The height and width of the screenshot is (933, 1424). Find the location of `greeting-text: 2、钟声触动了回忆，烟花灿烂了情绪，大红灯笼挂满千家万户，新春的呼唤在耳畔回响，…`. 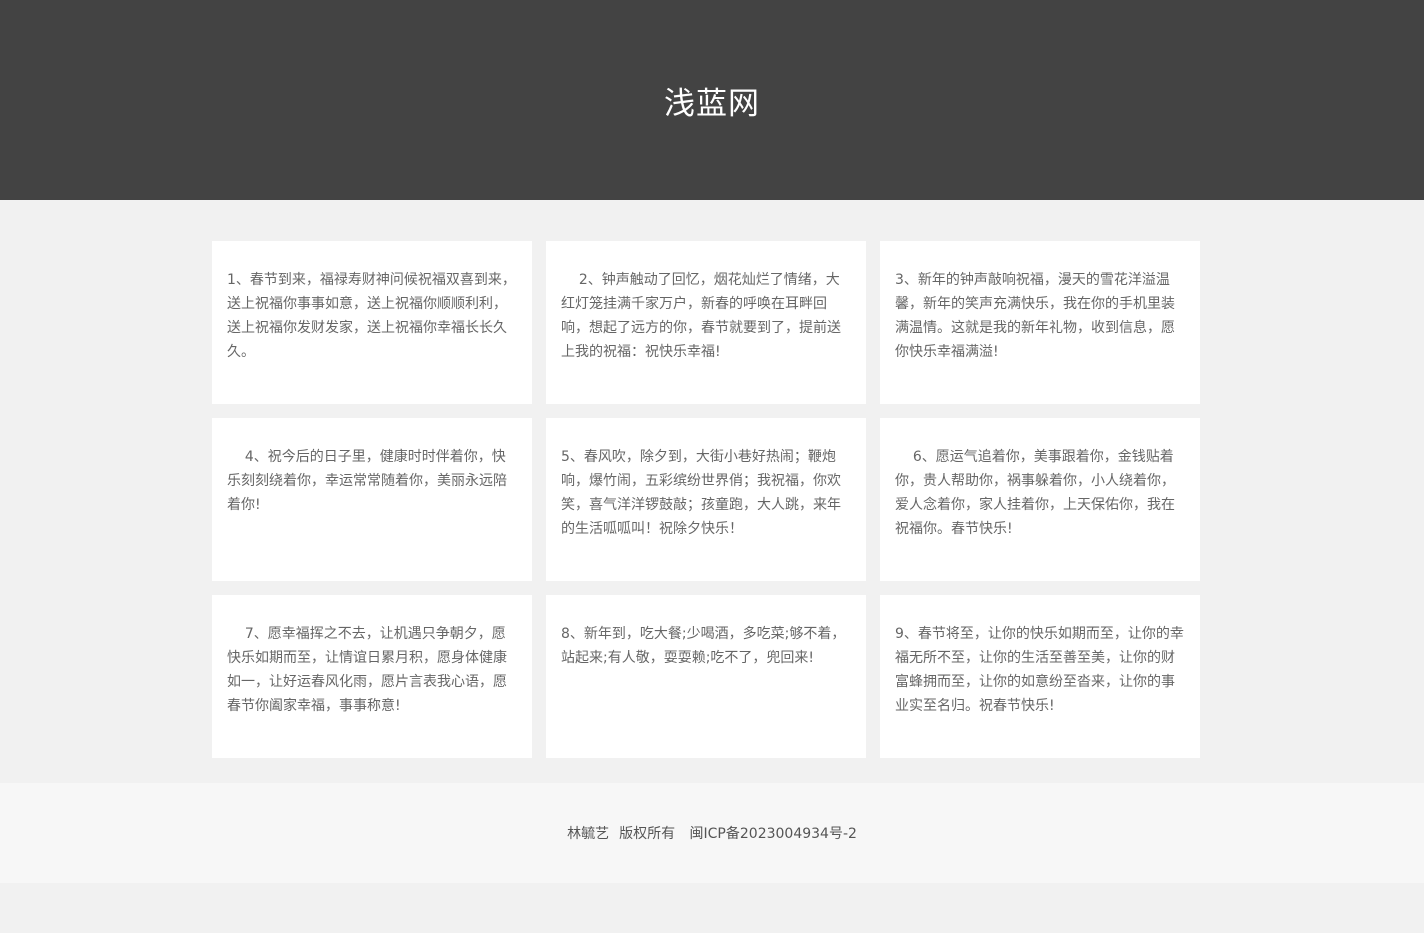

greeting-text: 2、钟声触动了回忆，烟花灿烂了情绪，大红灯笼挂满千家万户，新春的呼唤在耳畔回响，… is located at coordinates (701, 316).